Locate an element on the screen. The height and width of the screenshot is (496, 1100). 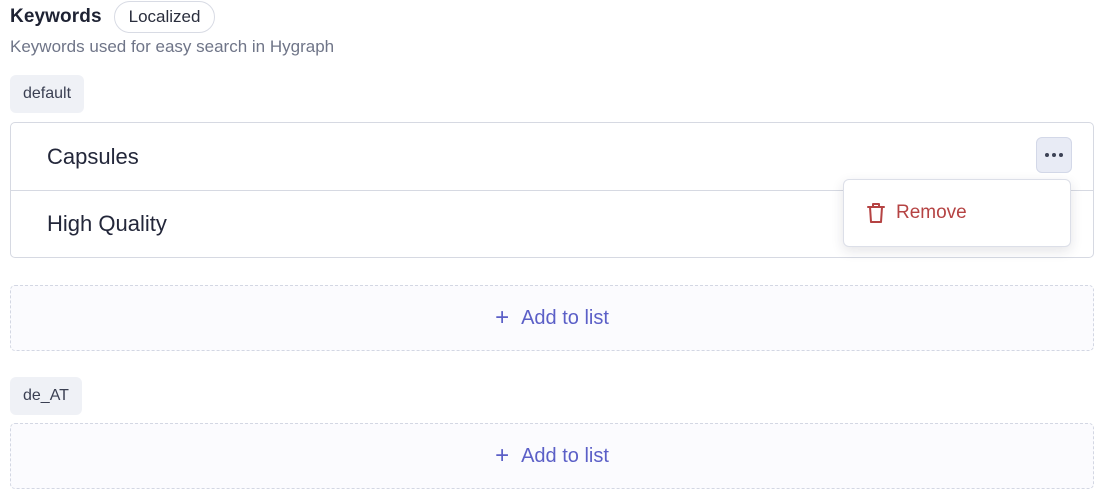
more-horizontal-icon is located at coordinates (1047, 155).